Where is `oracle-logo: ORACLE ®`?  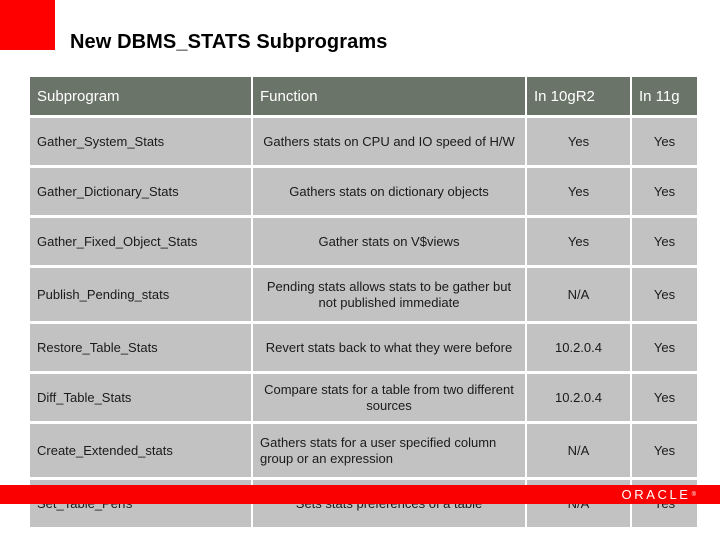 oracle-logo: ORACLE ® is located at coordinates (659, 494).